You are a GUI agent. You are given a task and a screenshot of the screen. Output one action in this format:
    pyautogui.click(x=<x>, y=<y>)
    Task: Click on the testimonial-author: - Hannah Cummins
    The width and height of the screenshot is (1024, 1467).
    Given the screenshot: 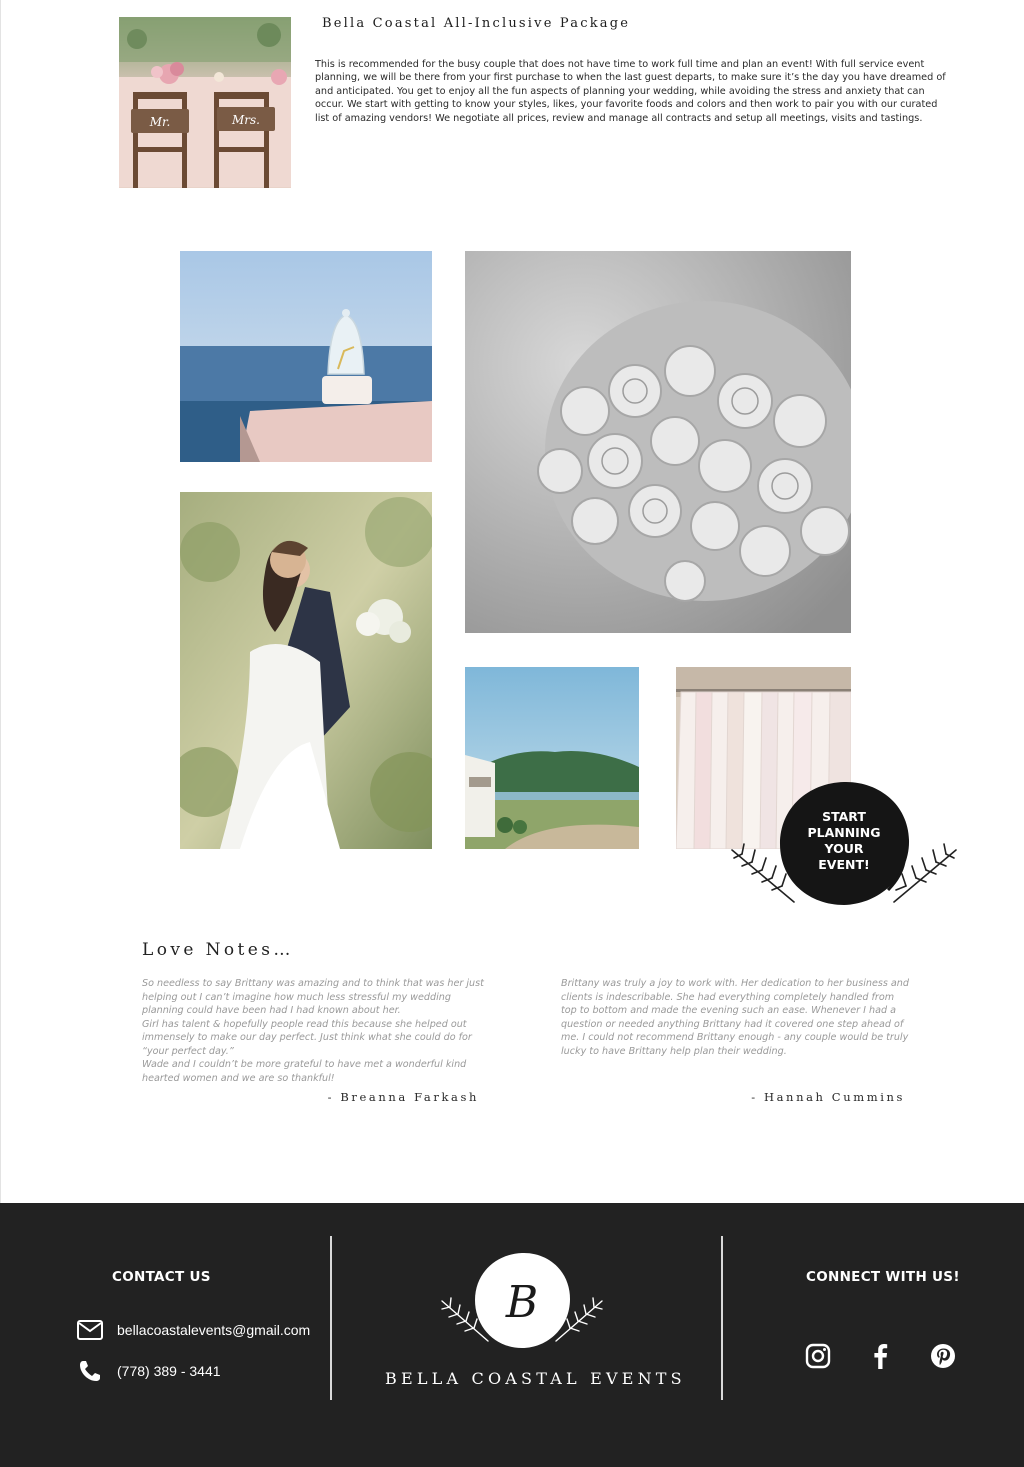 What is the action you would take?
    pyautogui.click(x=828, y=1097)
    